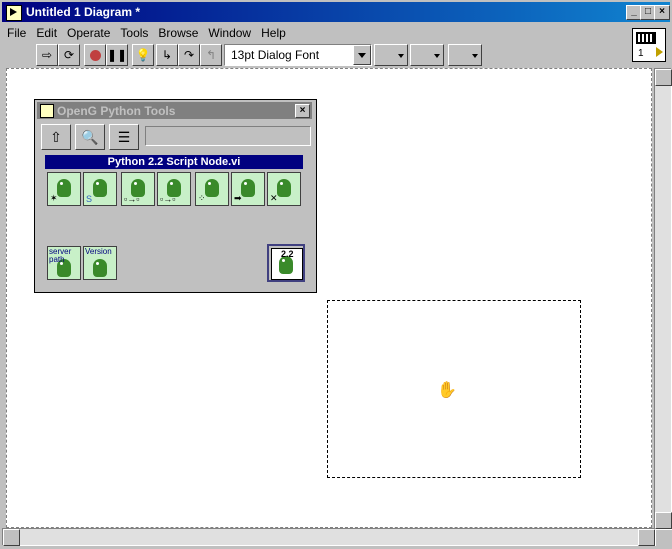  Describe the element at coordinates (211, 55) in the screenshot. I see `step-out-icon: ↰` at that location.